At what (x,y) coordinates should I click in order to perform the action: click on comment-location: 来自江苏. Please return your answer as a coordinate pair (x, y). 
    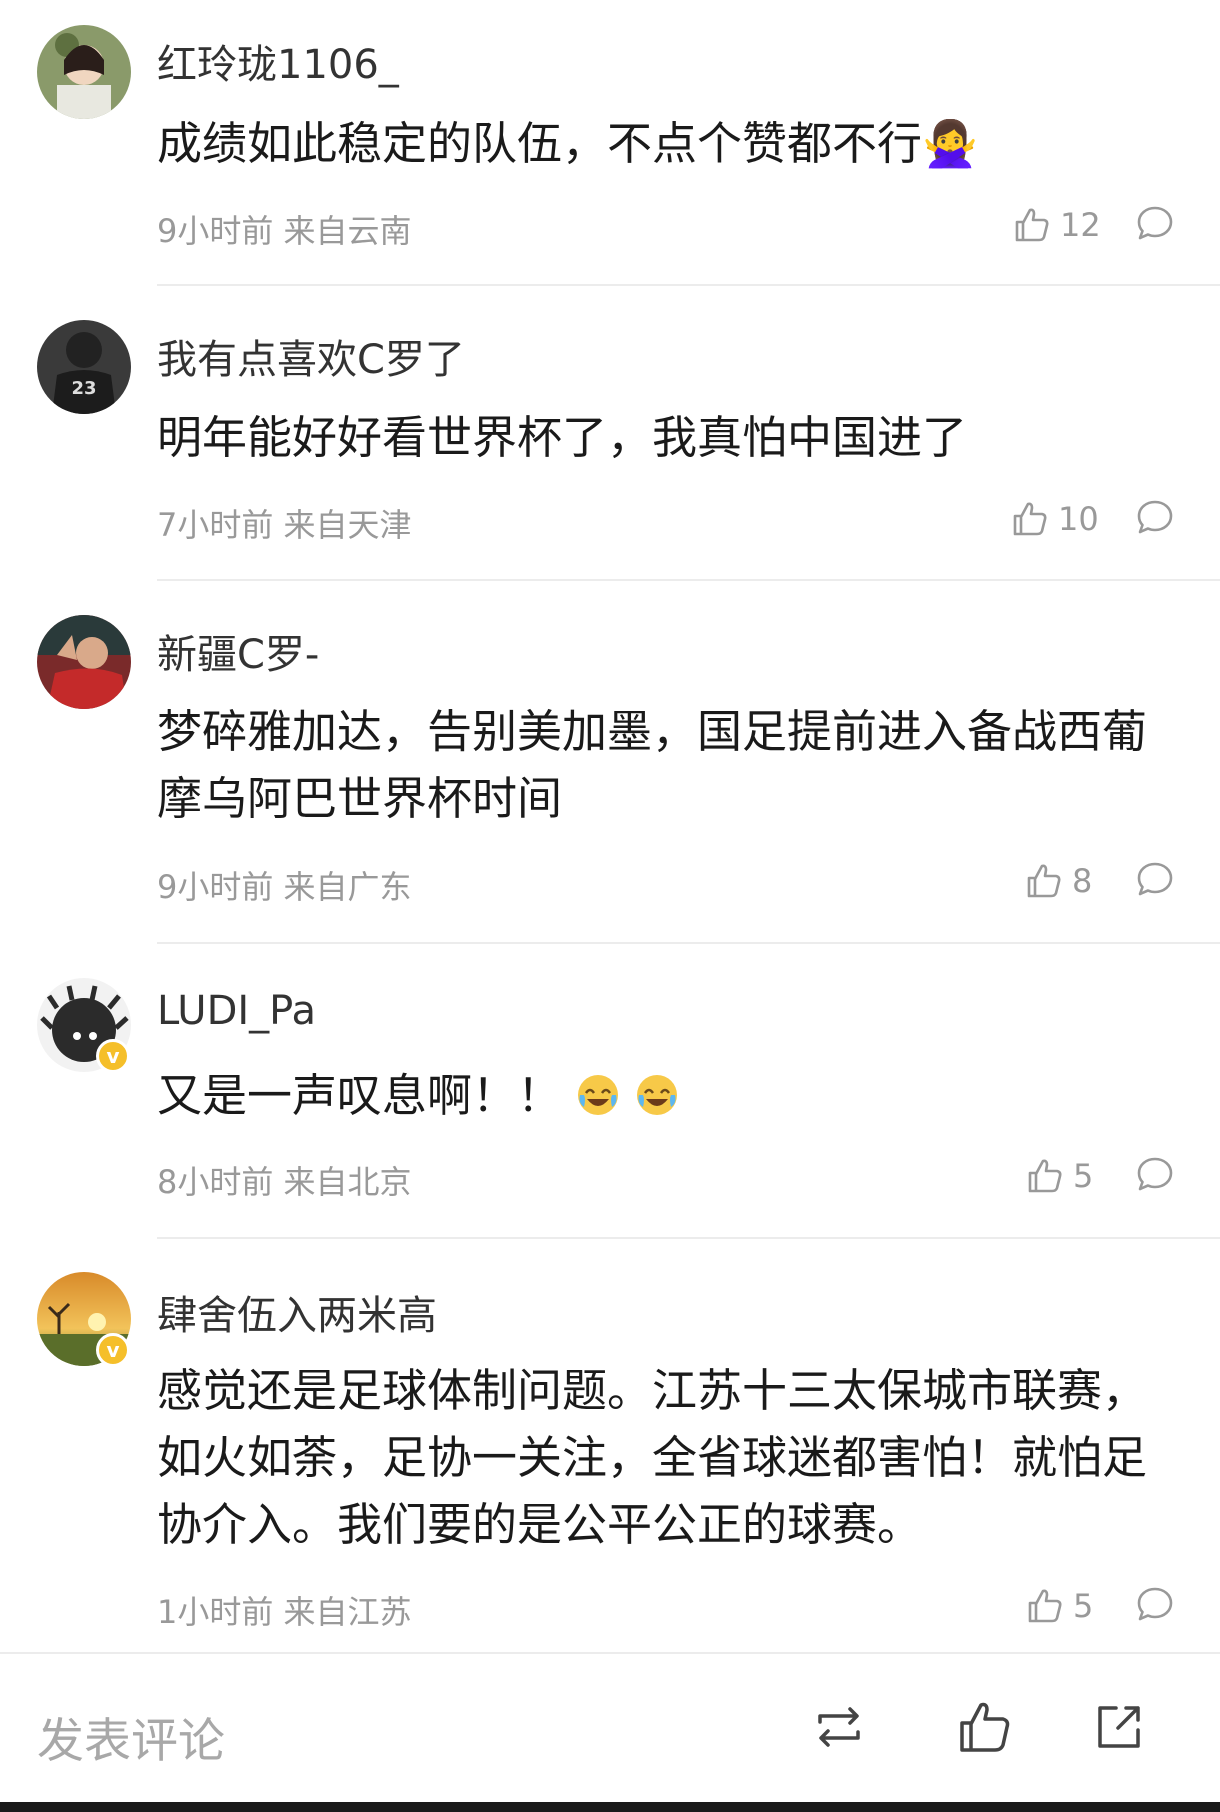
    Looking at the image, I should click on (347, 1612).